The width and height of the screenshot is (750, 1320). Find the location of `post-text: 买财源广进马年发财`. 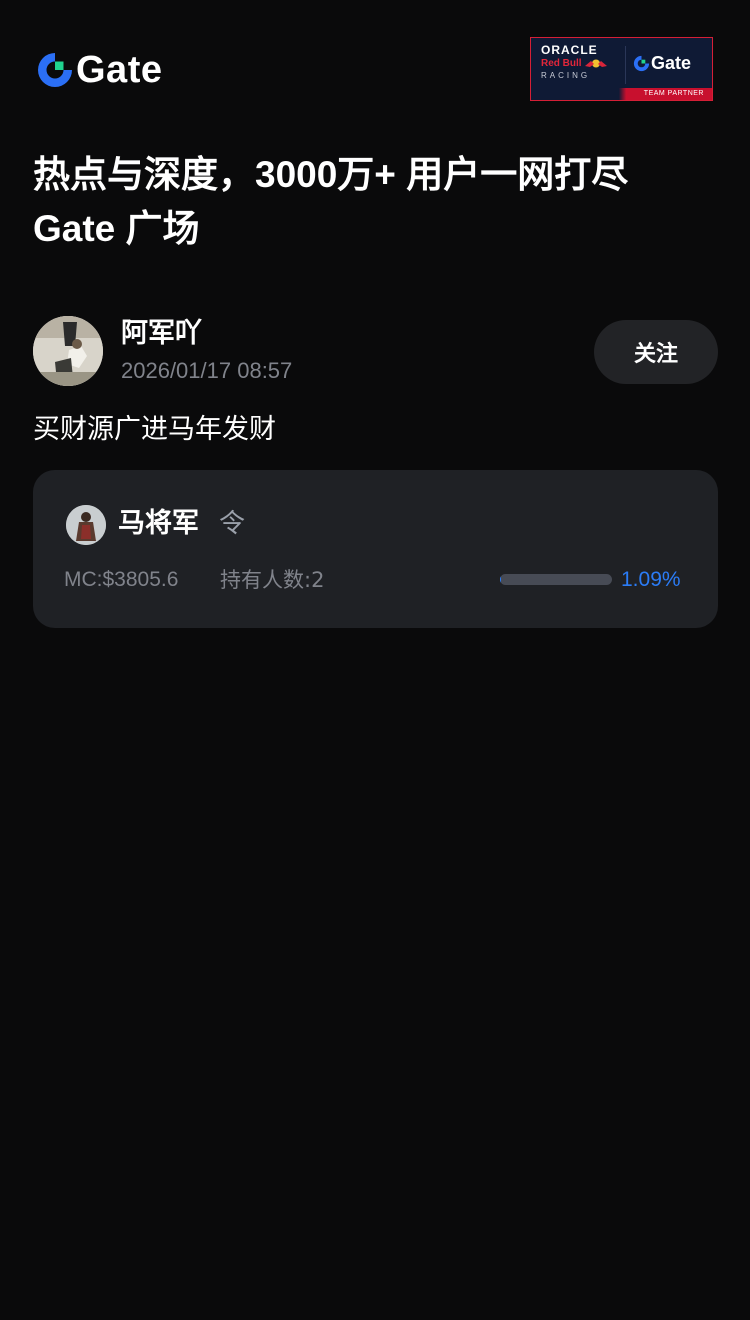

post-text: 买财源广进马年发财 is located at coordinates (154, 429).